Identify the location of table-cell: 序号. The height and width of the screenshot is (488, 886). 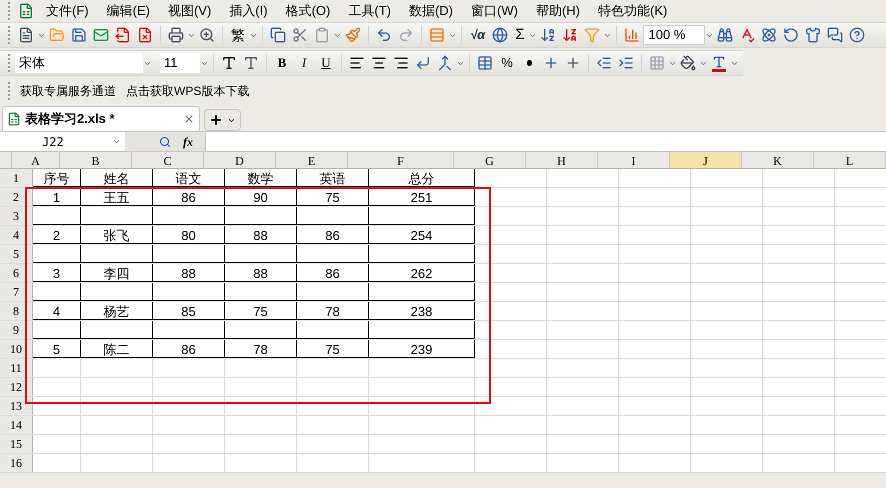
(57, 178).